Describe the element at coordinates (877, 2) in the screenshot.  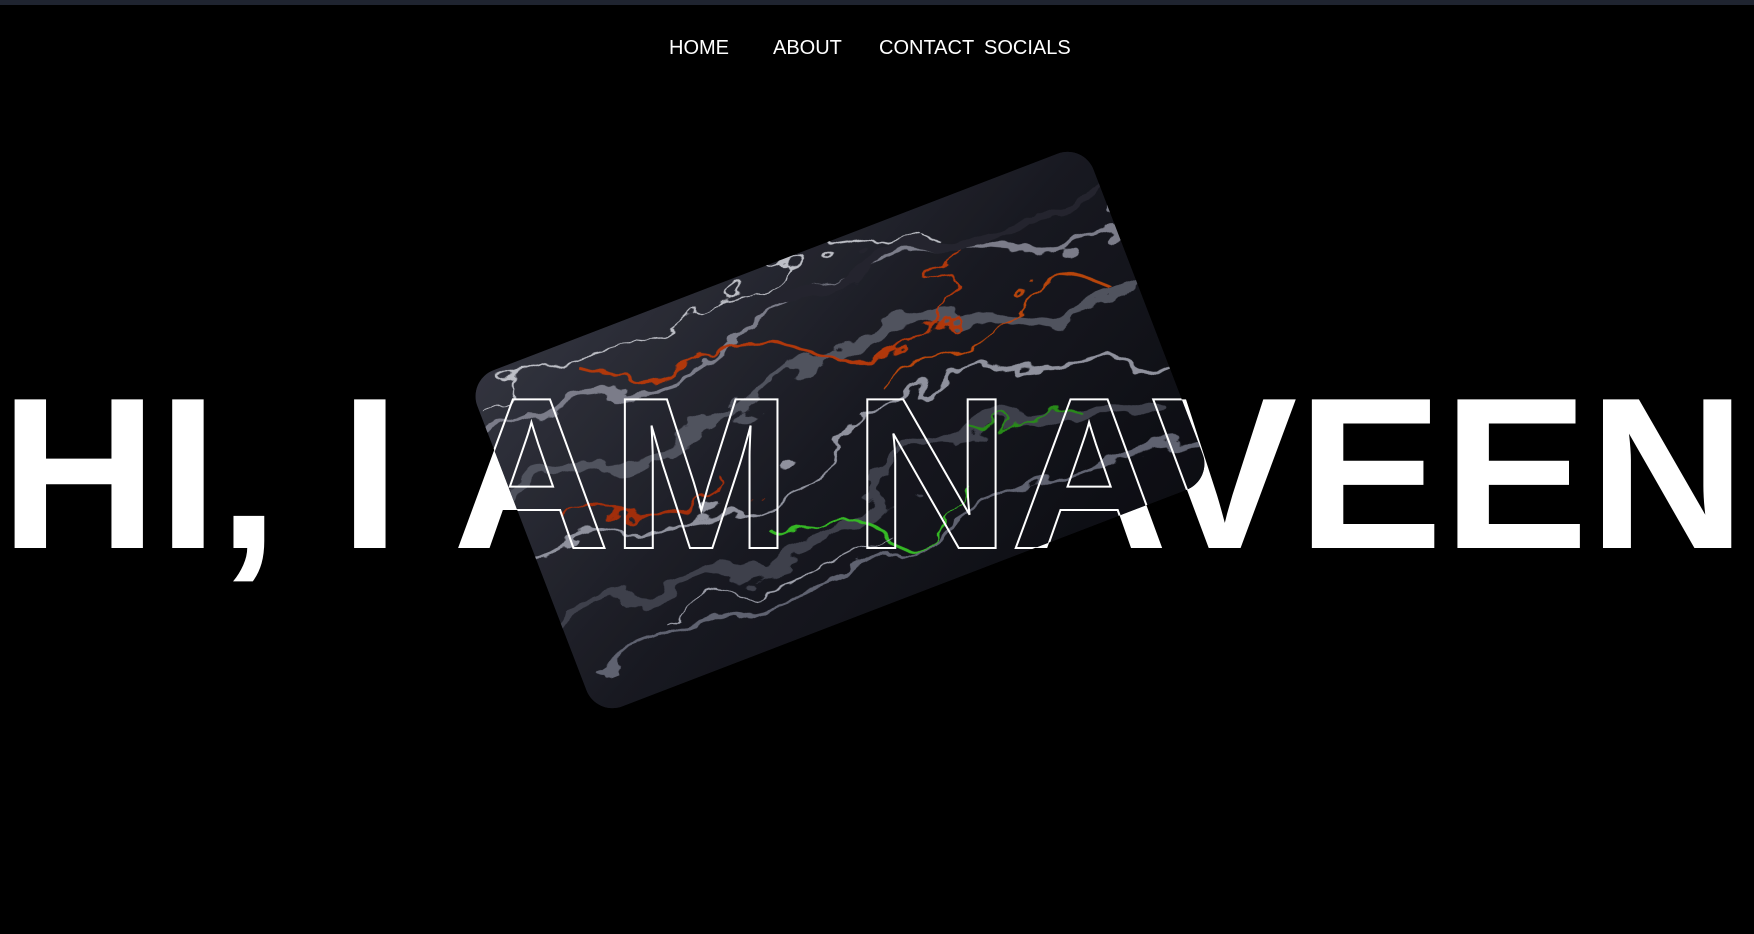
I see `top-bar` at that location.